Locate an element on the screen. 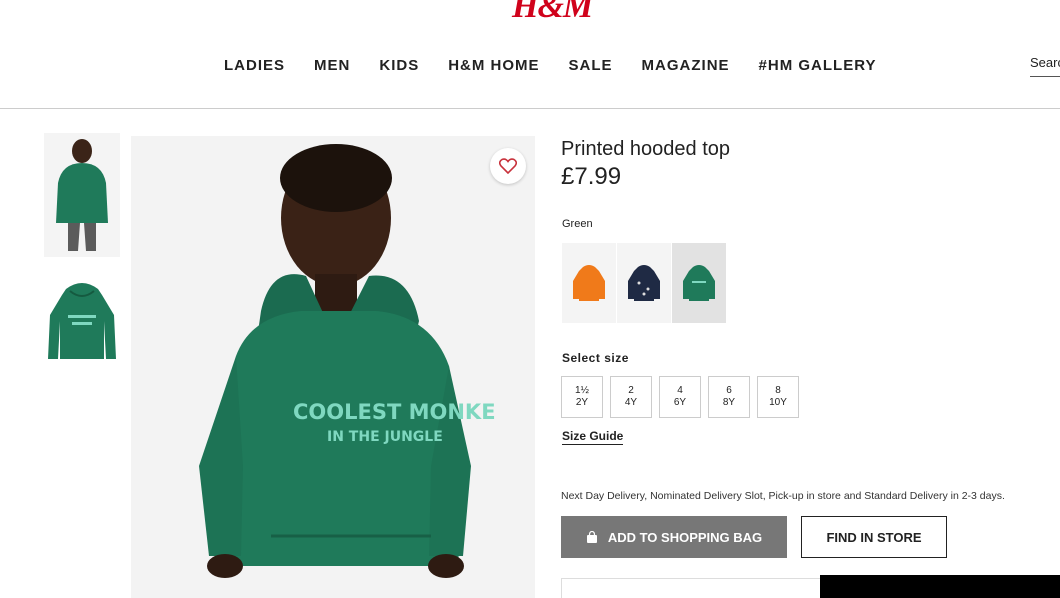 The height and width of the screenshot is (598, 1060). overlay-bar is located at coordinates (940, 586).